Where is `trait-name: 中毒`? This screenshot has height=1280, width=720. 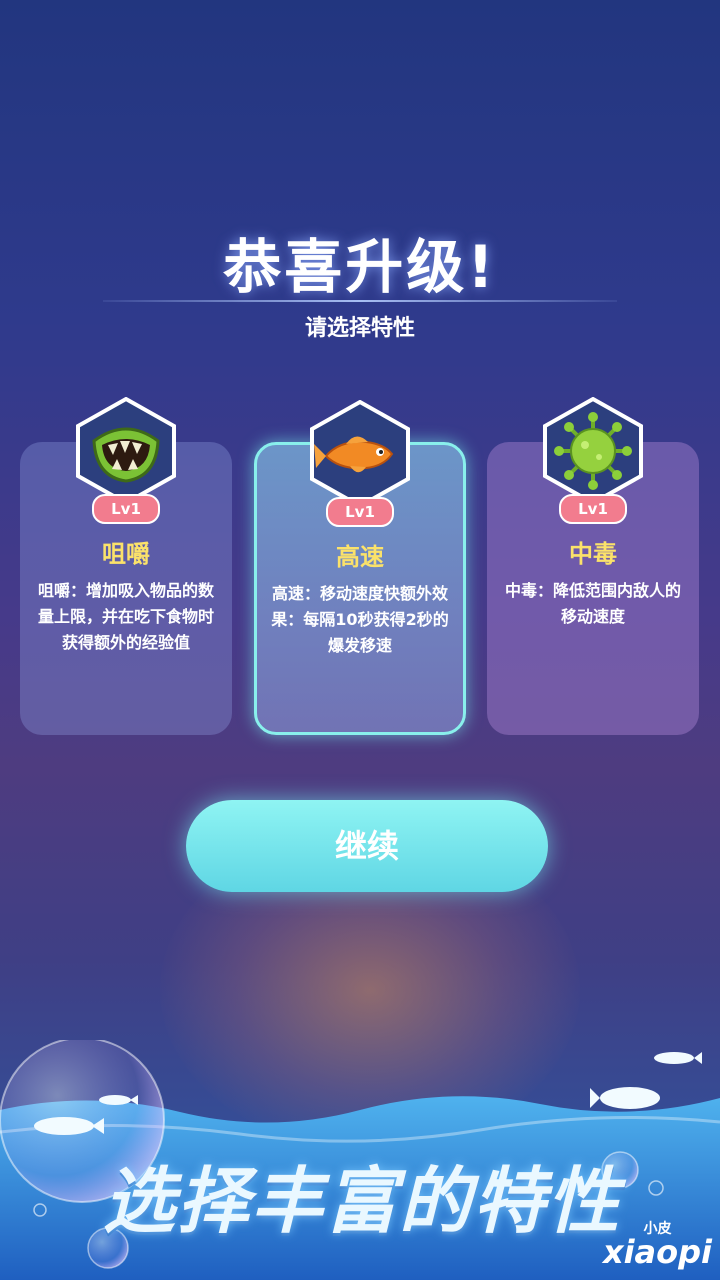
trait-name: 中毒 is located at coordinates (593, 554).